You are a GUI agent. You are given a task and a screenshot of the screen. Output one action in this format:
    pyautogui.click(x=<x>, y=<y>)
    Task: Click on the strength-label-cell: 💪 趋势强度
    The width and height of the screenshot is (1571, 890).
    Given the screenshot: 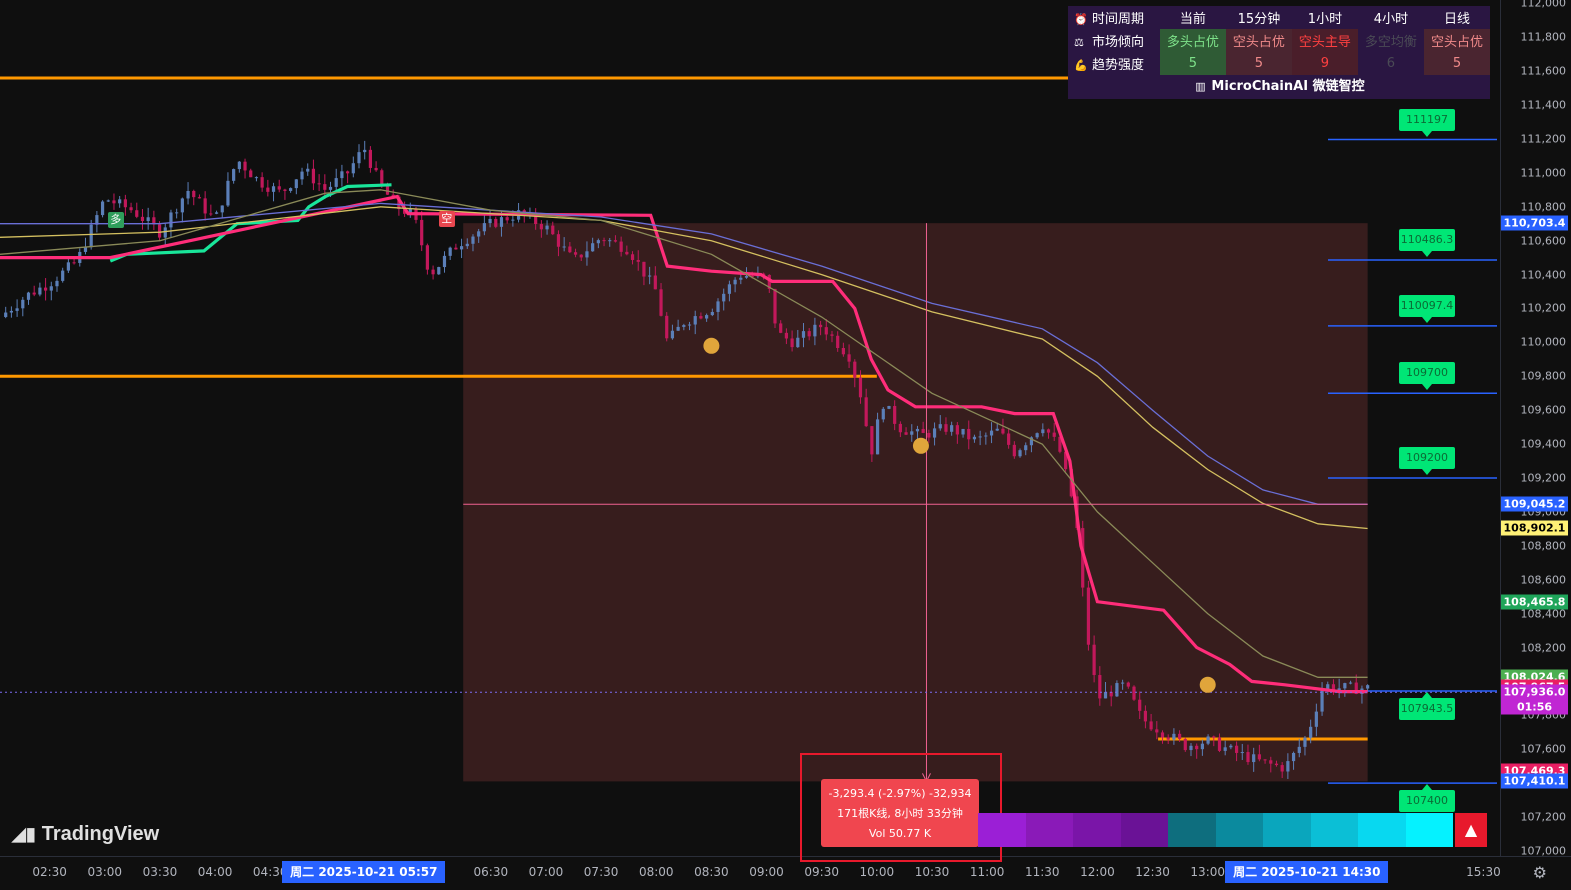 What is the action you would take?
    pyautogui.click(x=1109, y=65)
    